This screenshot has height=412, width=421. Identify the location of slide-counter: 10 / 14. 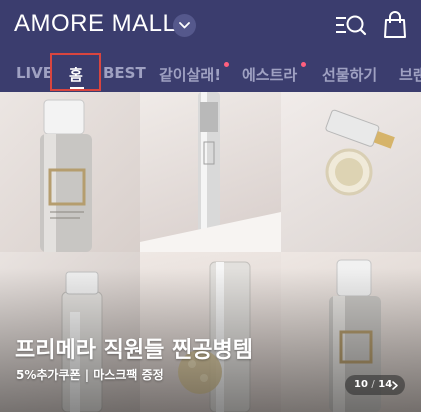
(375, 385).